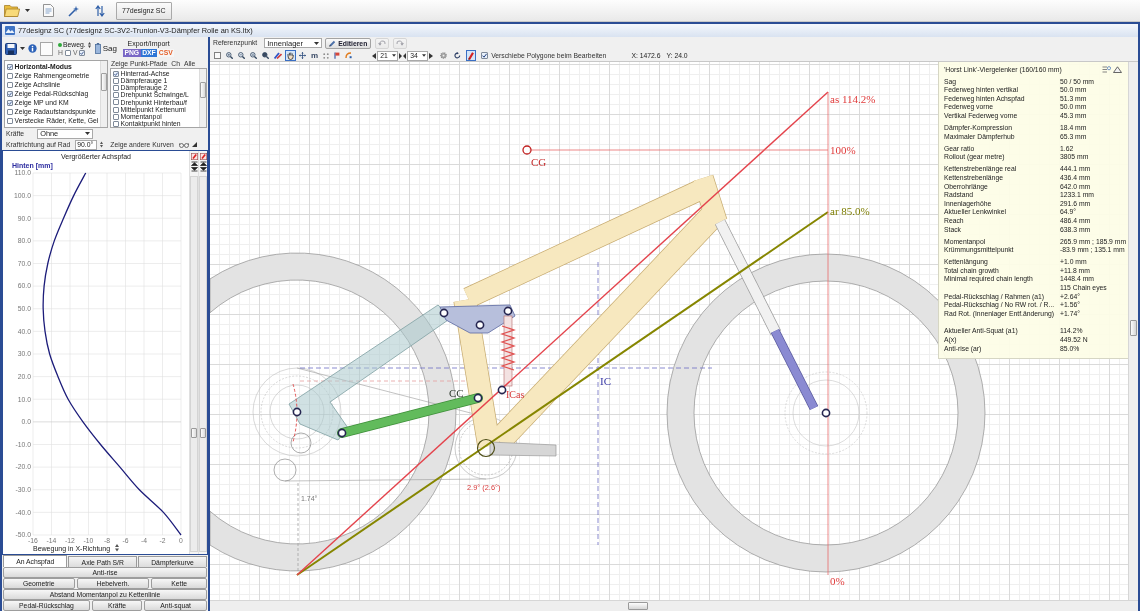 This screenshot has width=1140, height=611. I want to click on rotation-arc, so click(295, 413).